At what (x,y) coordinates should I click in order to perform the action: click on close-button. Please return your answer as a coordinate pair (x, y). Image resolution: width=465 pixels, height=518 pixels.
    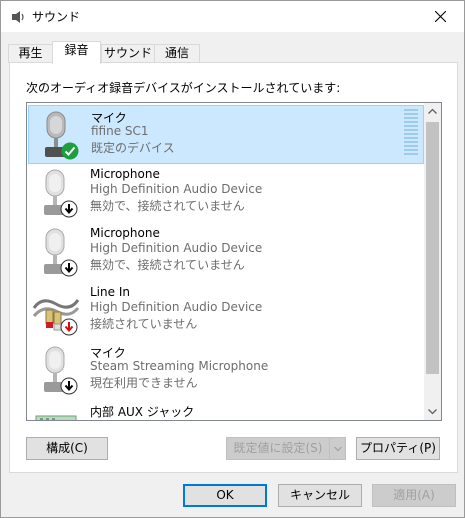
    Looking at the image, I should click on (441, 16).